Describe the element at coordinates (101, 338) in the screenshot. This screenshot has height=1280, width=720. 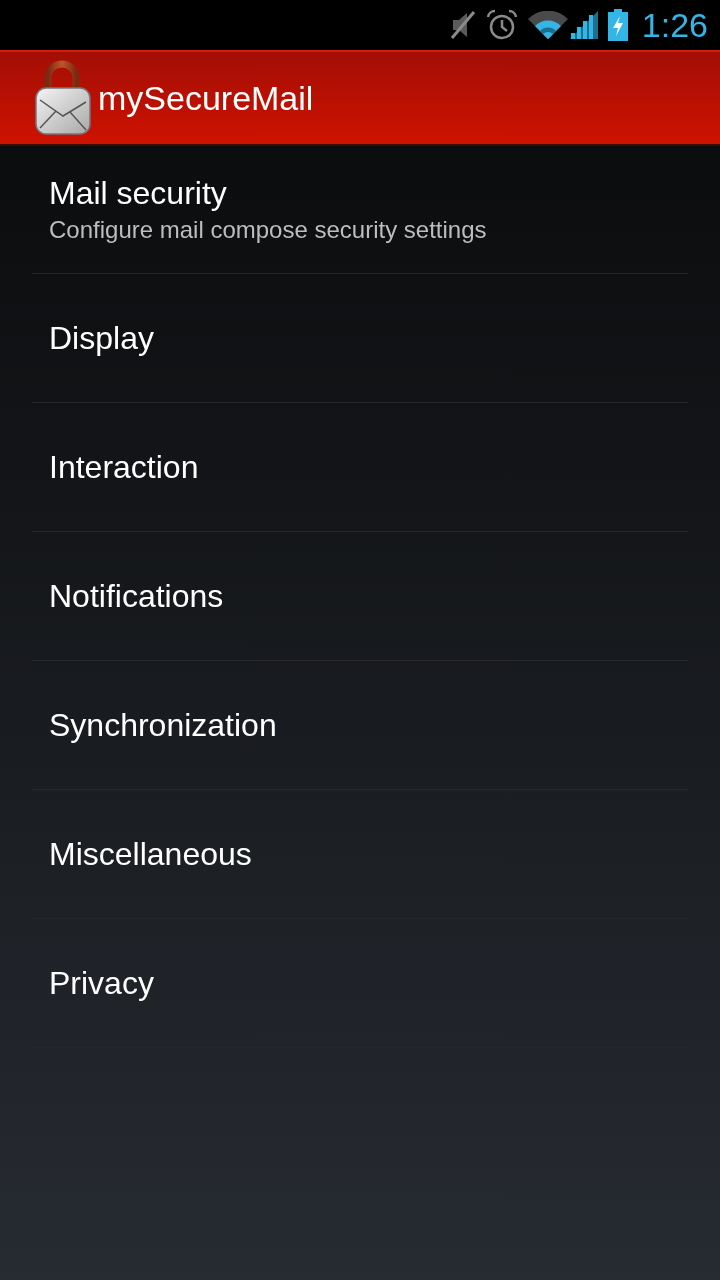
I see `setting-item: Display` at that location.